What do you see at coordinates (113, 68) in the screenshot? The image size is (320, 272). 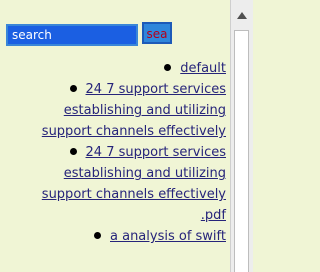 I see `list-item: default` at bounding box center [113, 68].